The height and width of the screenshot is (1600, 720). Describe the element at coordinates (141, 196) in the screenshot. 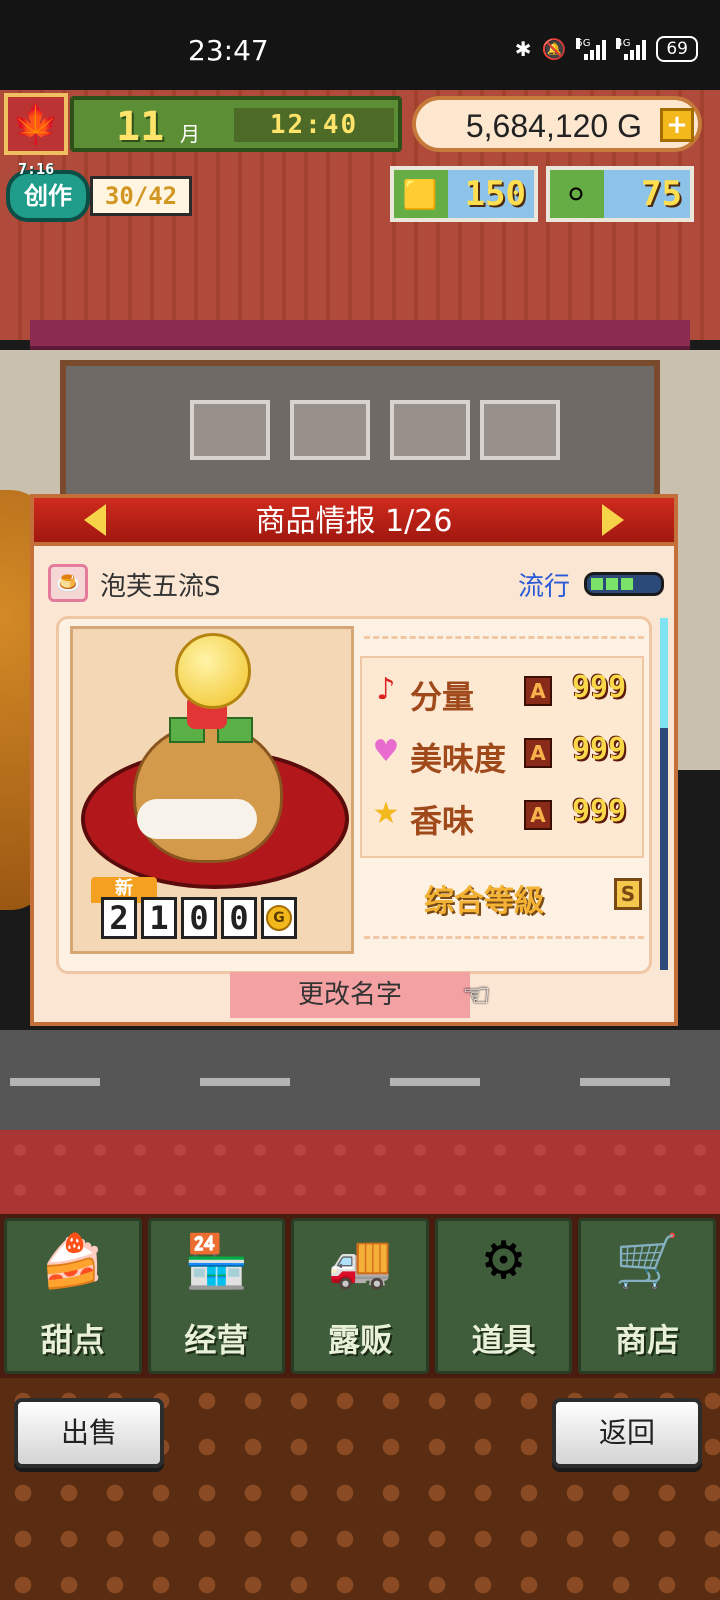

I see `create-count: 30/42` at that location.